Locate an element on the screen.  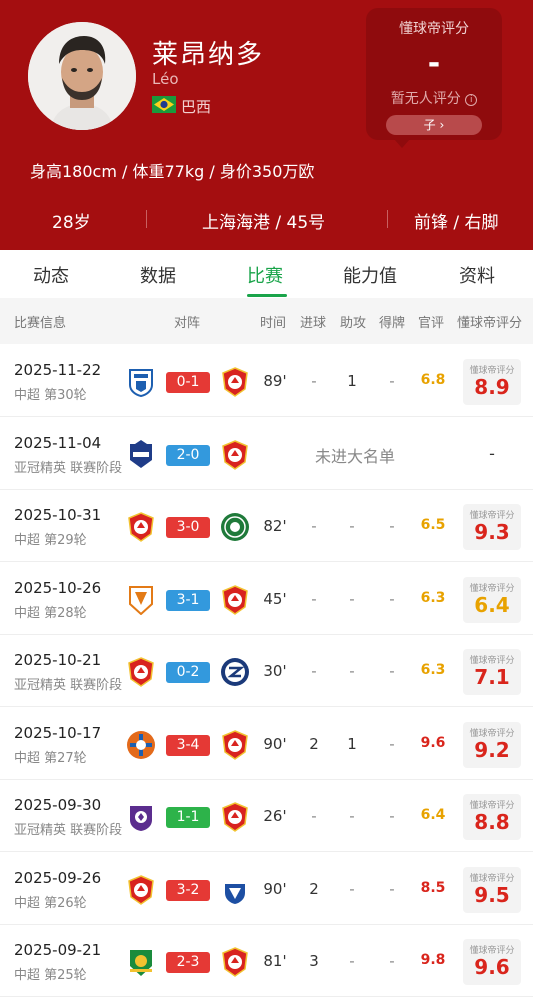
minutes-played: 81' is located at coordinates (275, 961).